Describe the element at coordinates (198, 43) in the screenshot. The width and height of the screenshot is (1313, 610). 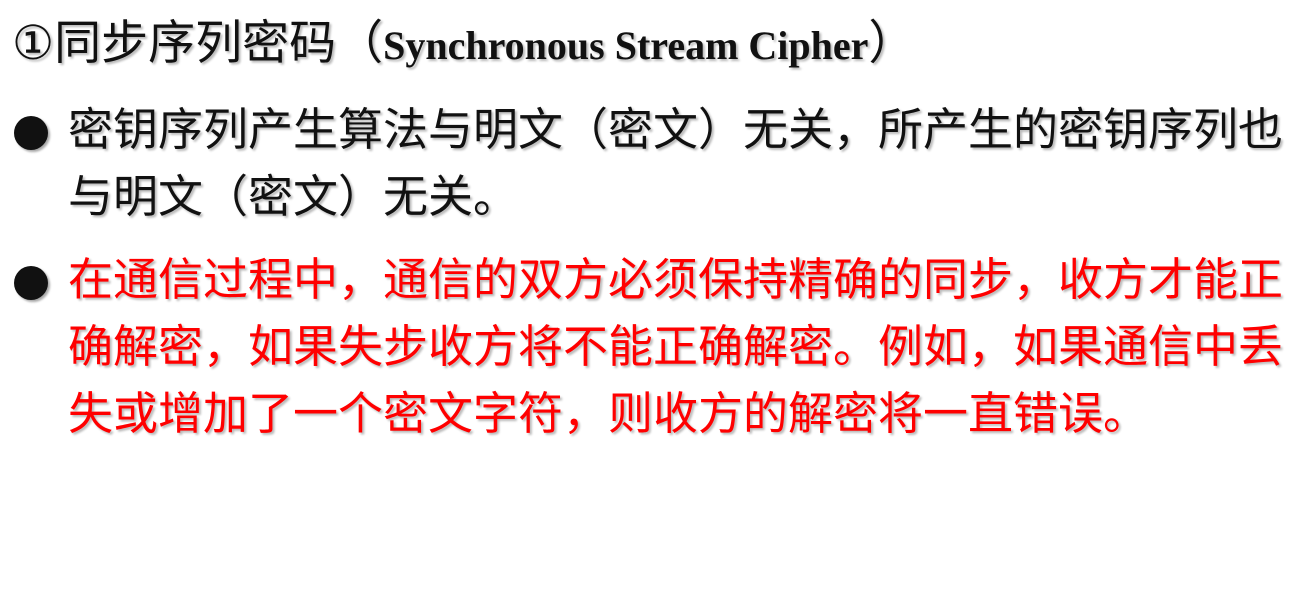
I see `title-prefix: ①同步序列密码（` at that location.